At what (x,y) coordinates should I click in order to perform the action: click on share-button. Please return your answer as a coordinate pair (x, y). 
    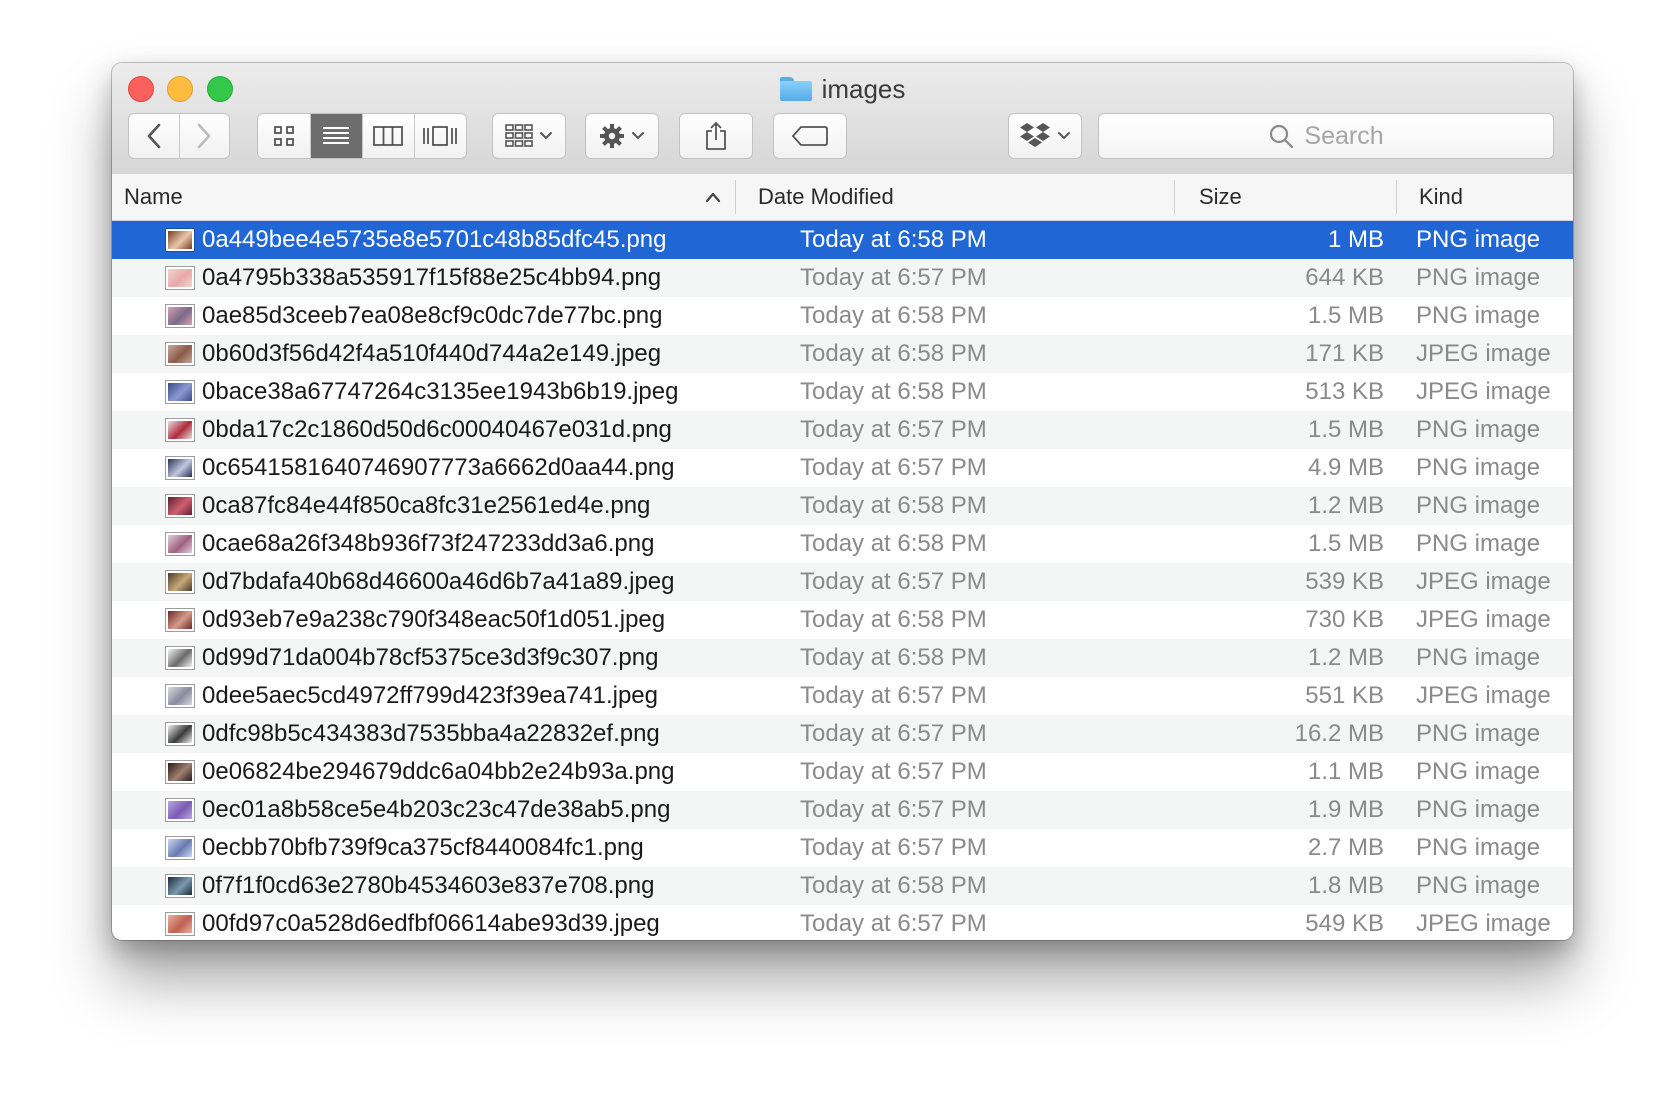
    Looking at the image, I should click on (716, 136).